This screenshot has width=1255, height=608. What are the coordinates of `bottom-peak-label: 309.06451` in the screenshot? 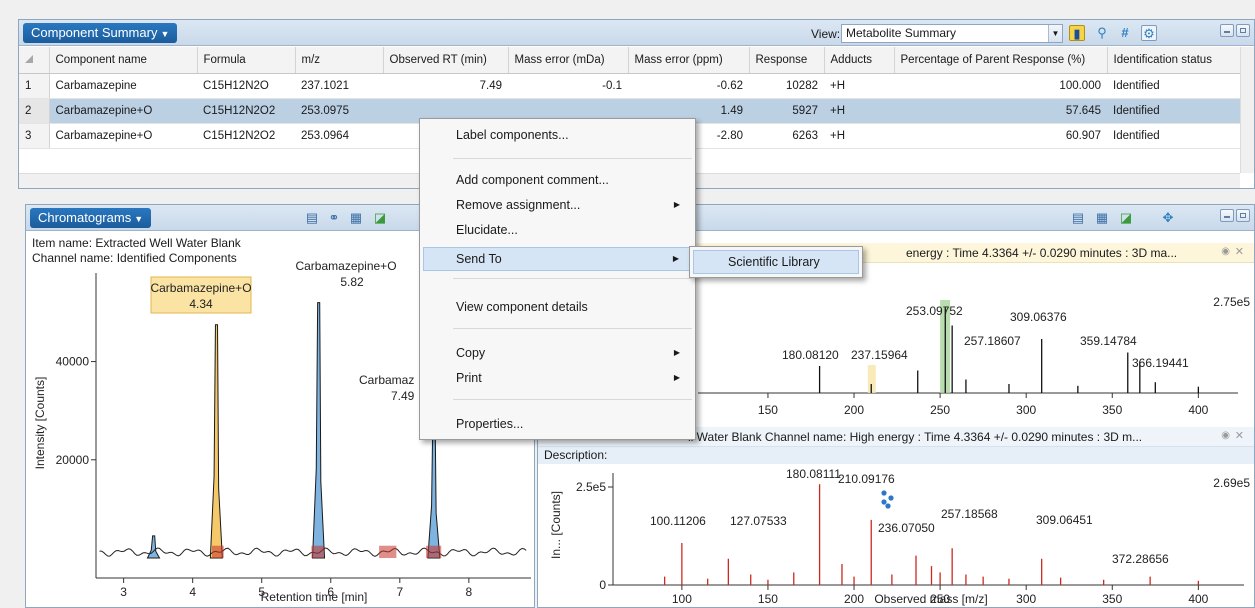 It's located at (1064, 520).